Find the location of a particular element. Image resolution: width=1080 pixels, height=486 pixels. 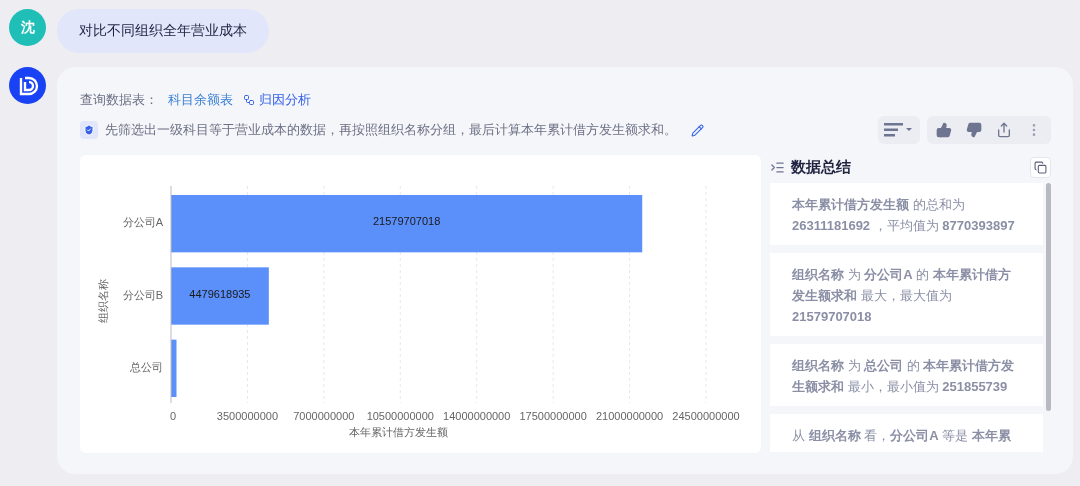

tick-label: 17500000000 is located at coordinates (553, 416).